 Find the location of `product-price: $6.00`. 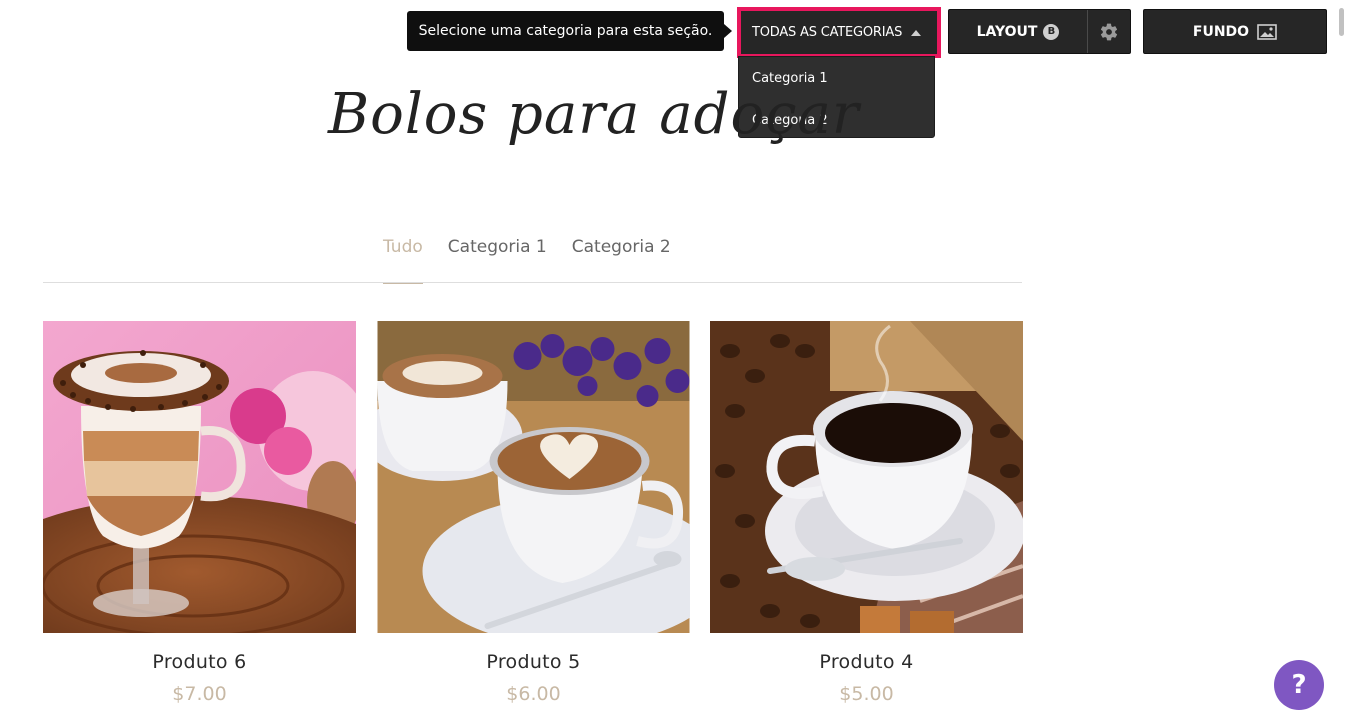

product-price: $6.00 is located at coordinates (533, 694).